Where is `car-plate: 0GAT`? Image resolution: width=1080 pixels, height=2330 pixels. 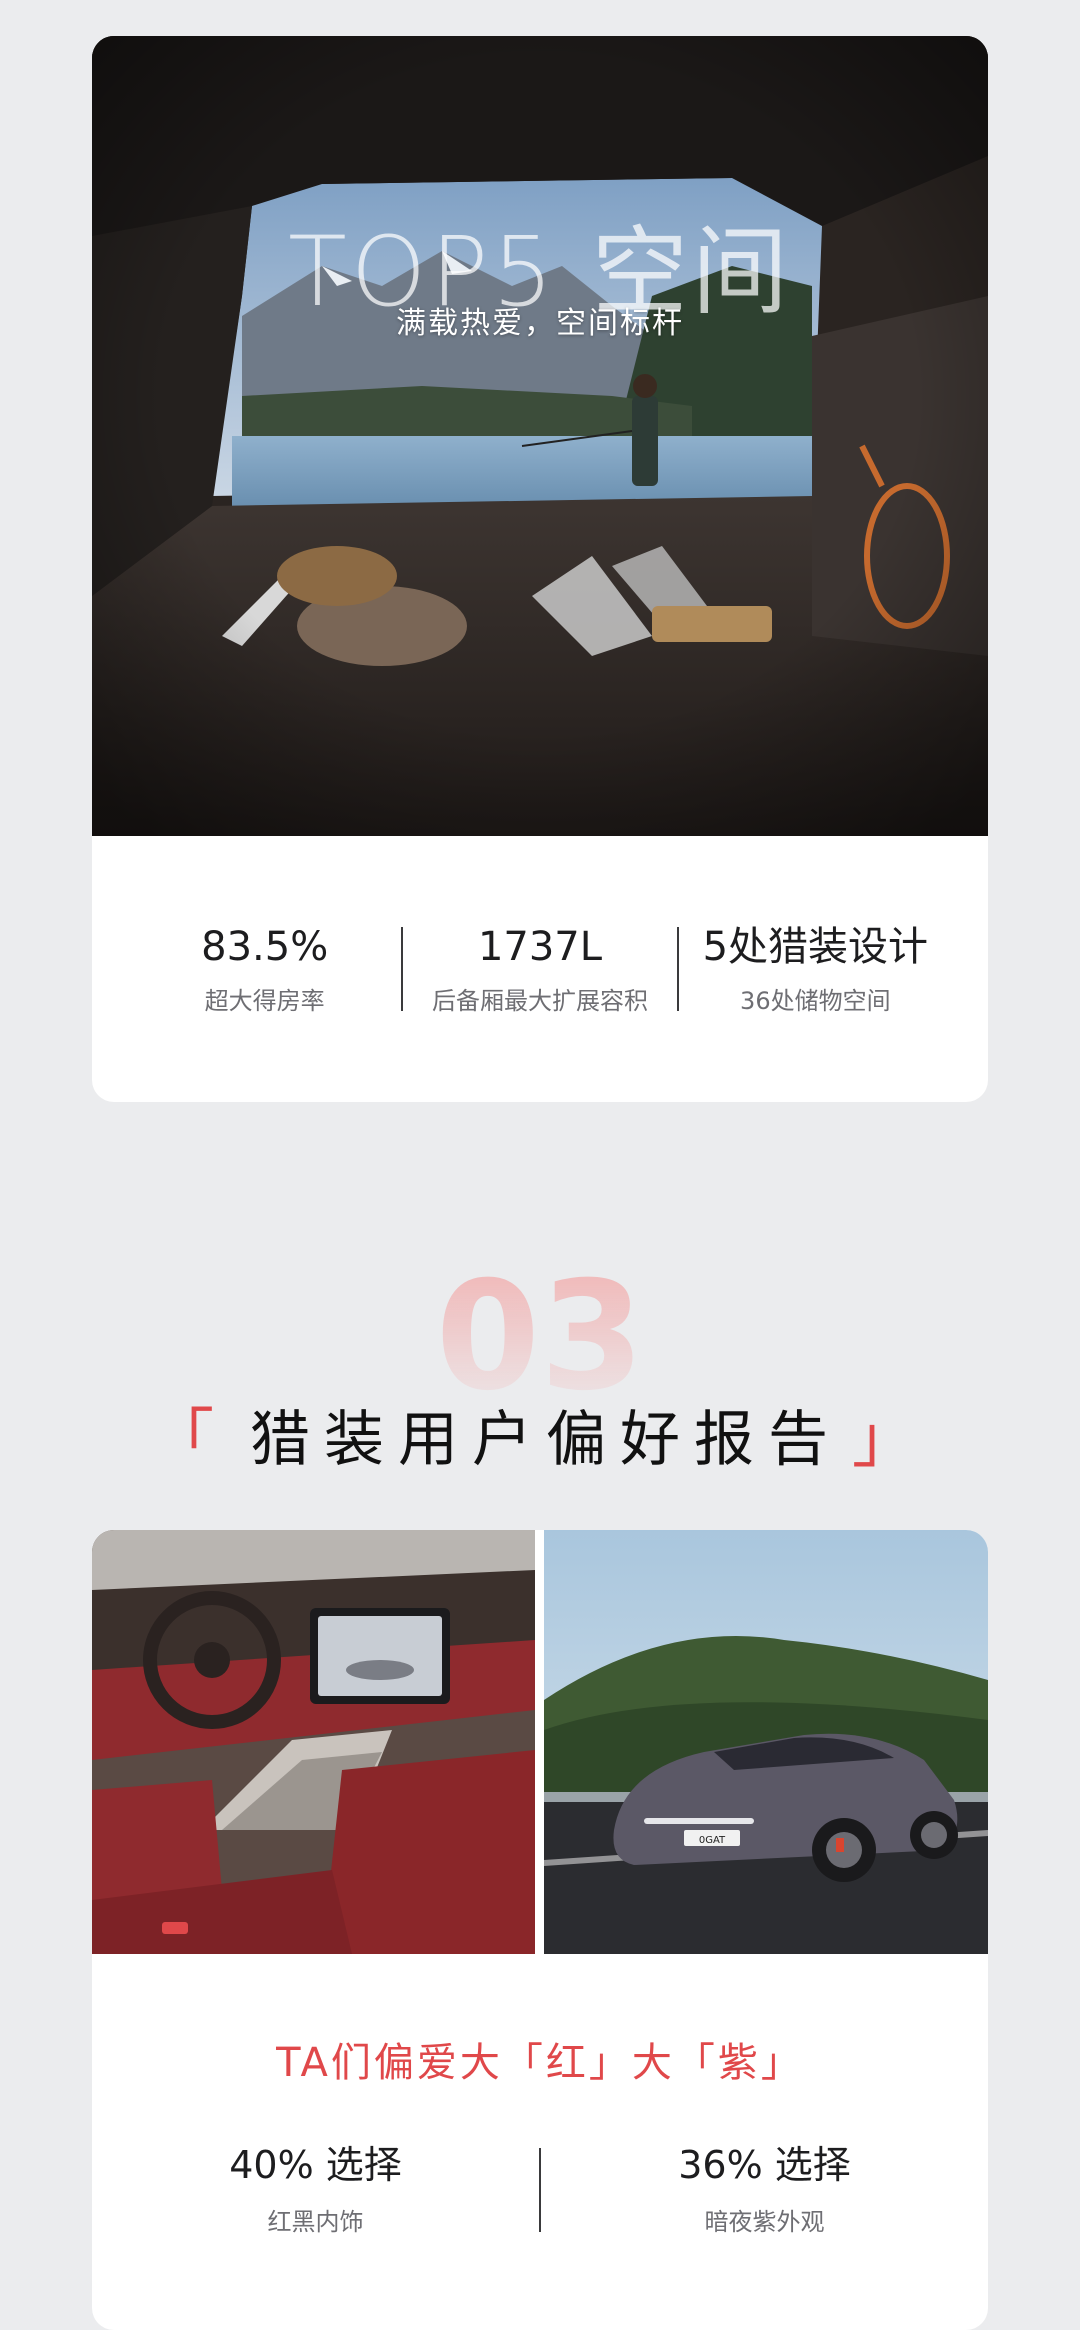 car-plate: 0GAT is located at coordinates (712, 1840).